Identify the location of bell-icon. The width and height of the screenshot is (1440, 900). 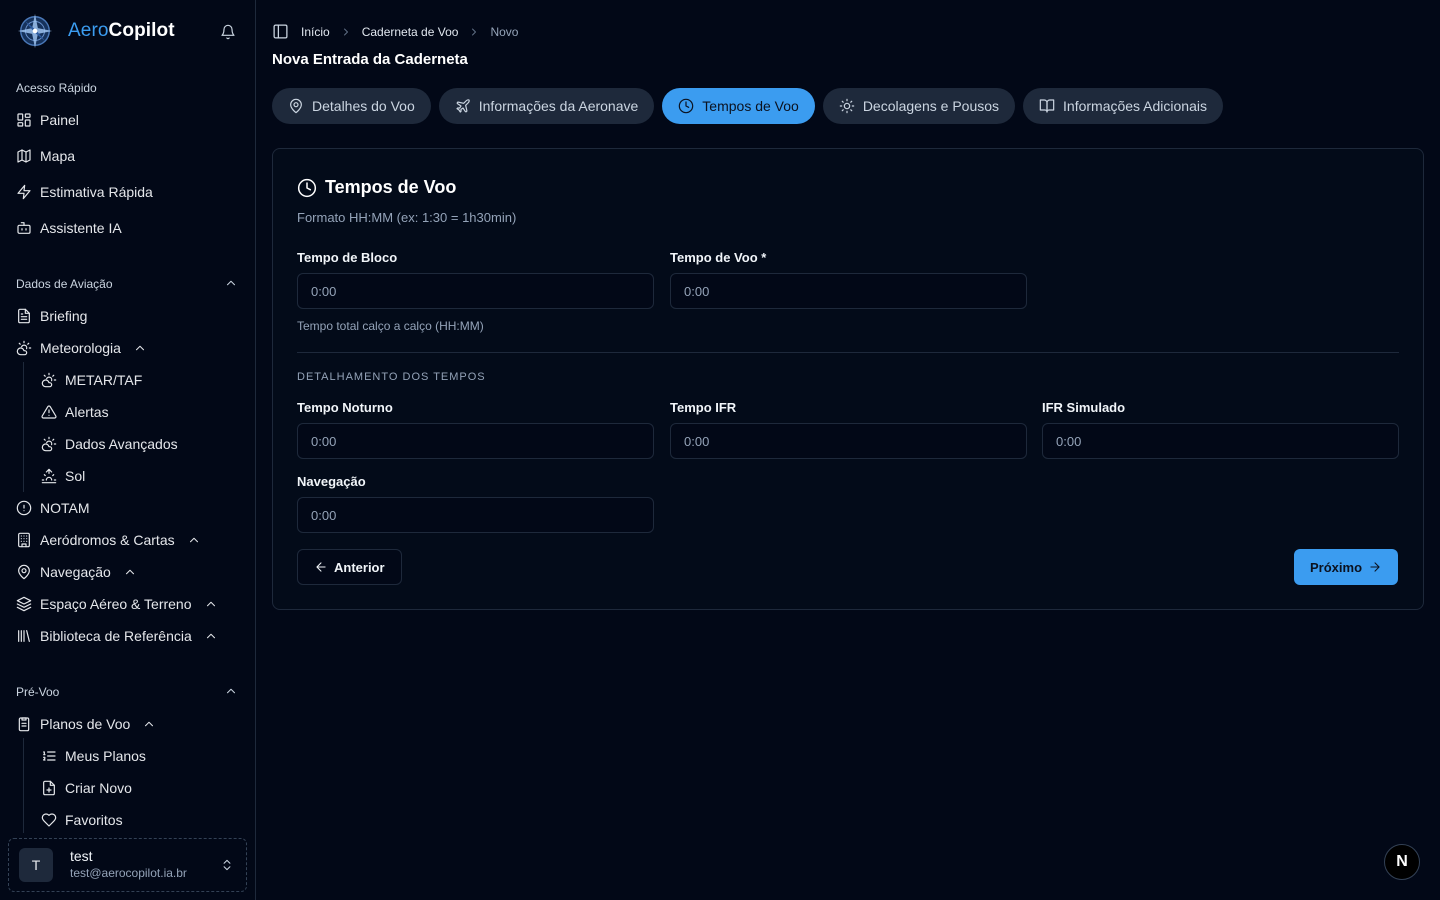
(228, 32).